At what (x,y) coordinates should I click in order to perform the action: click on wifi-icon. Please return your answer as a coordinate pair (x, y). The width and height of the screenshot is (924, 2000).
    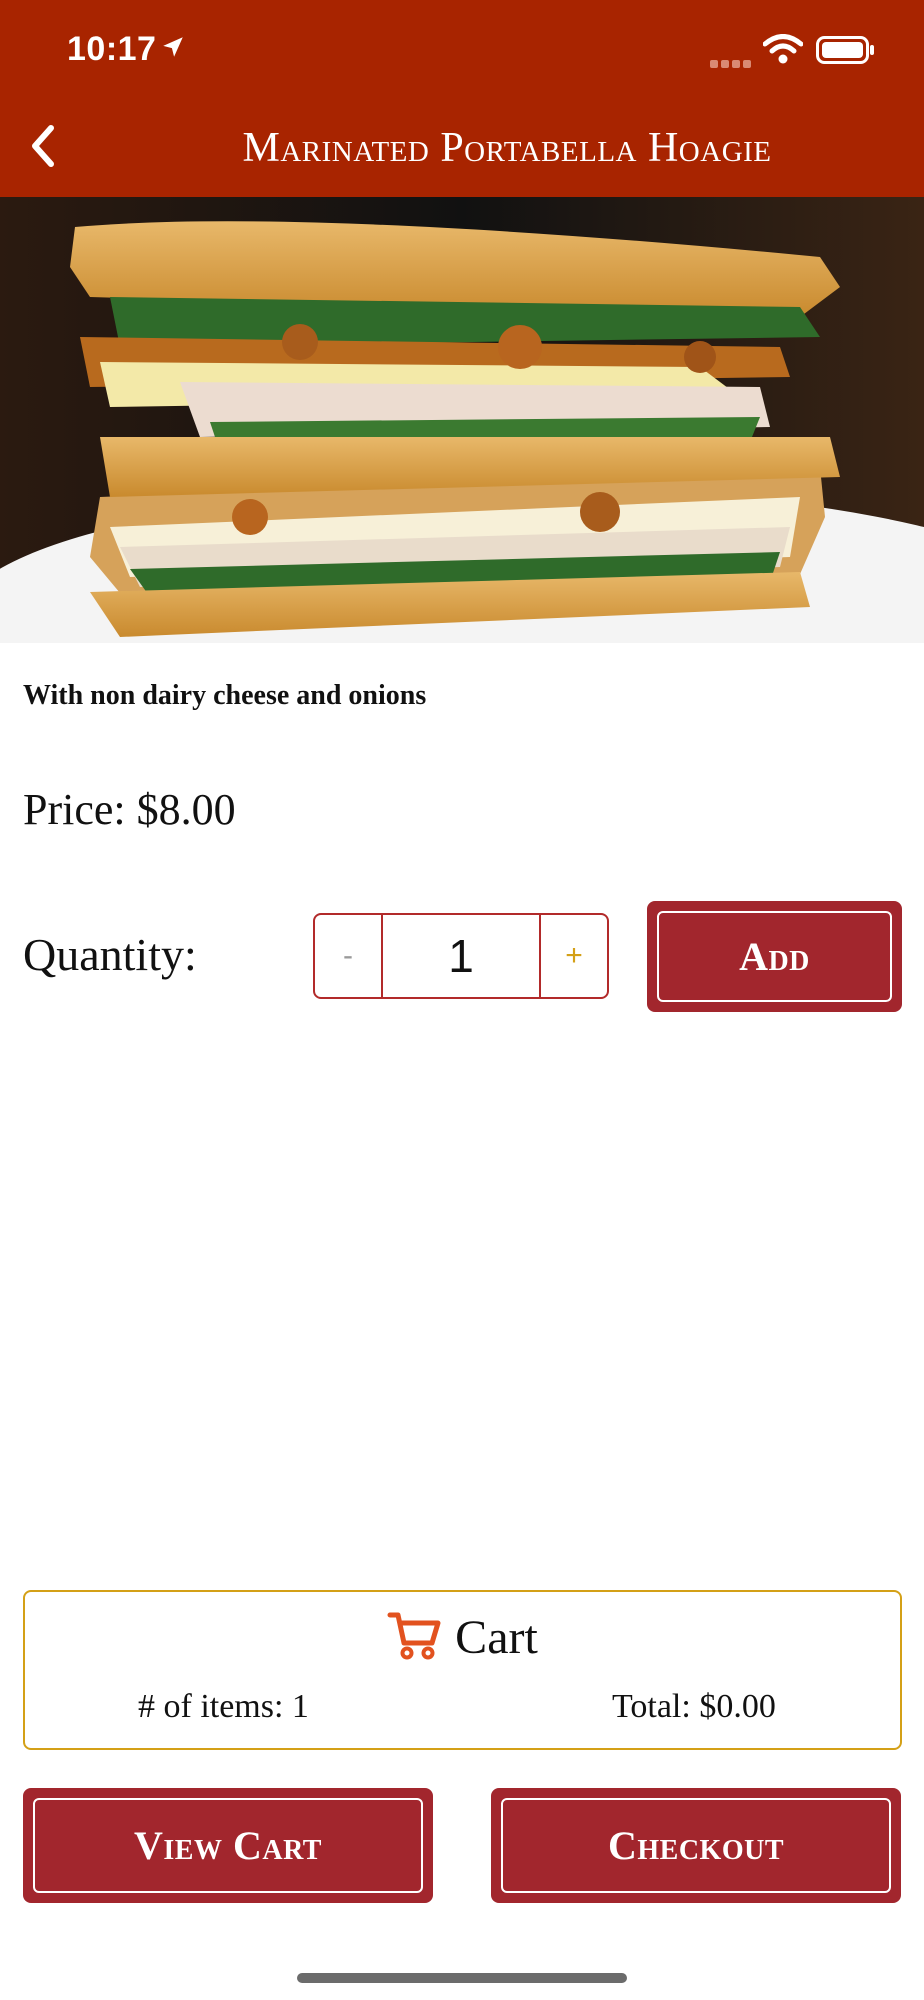
    Looking at the image, I should click on (783, 51).